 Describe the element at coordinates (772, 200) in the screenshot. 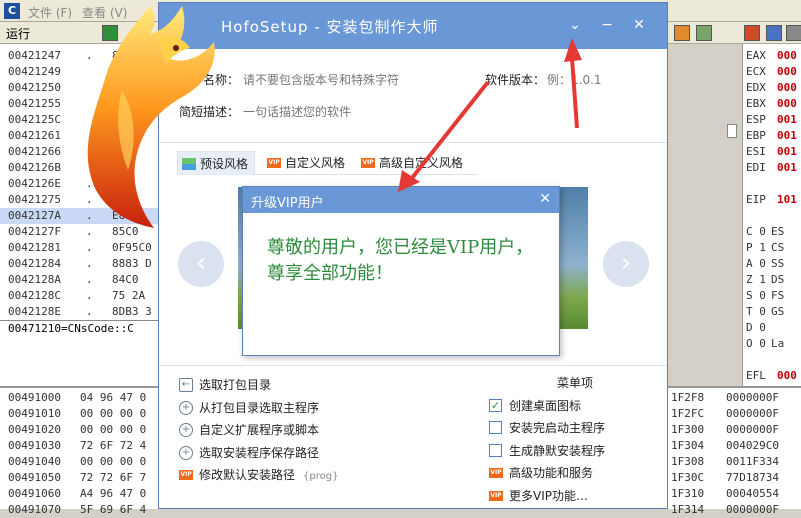

I see `register-row: EIP 101` at that location.